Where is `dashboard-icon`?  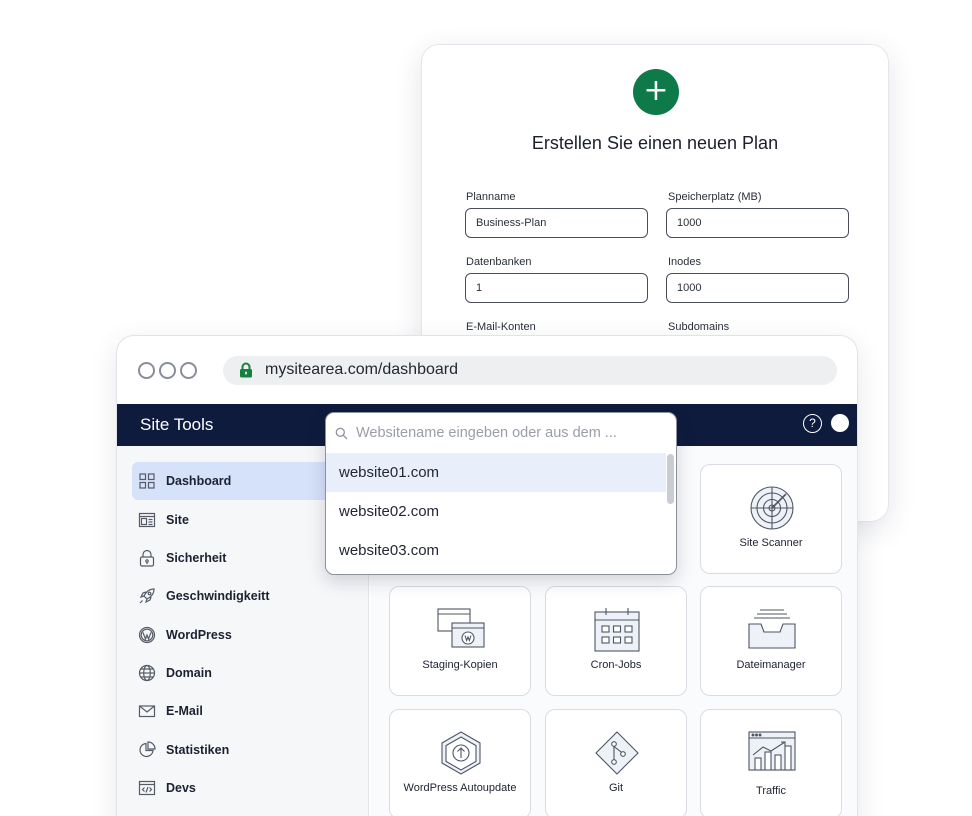
dashboard-icon is located at coordinates (147, 481).